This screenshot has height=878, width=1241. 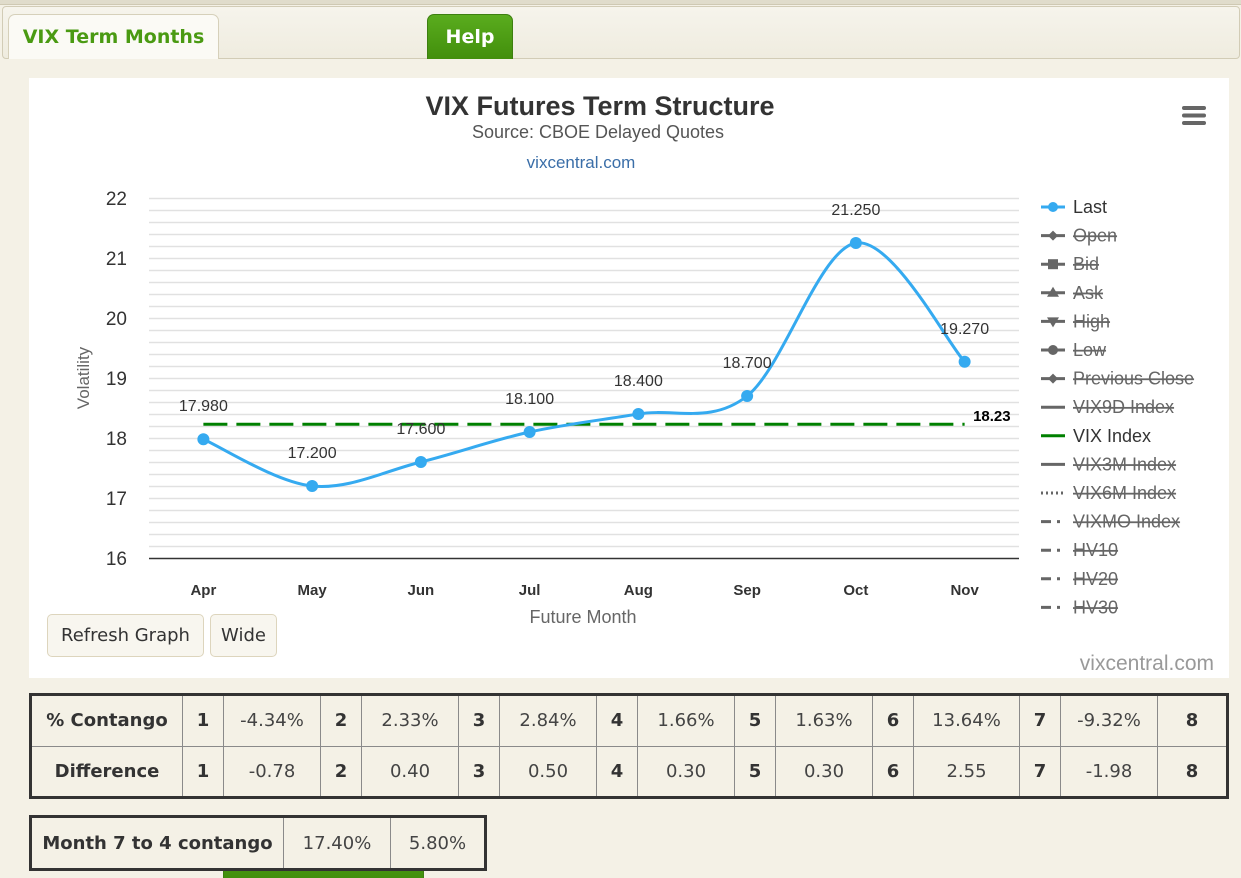 What do you see at coordinates (1086, 264) in the screenshot?
I see `legend-label: Bid` at bounding box center [1086, 264].